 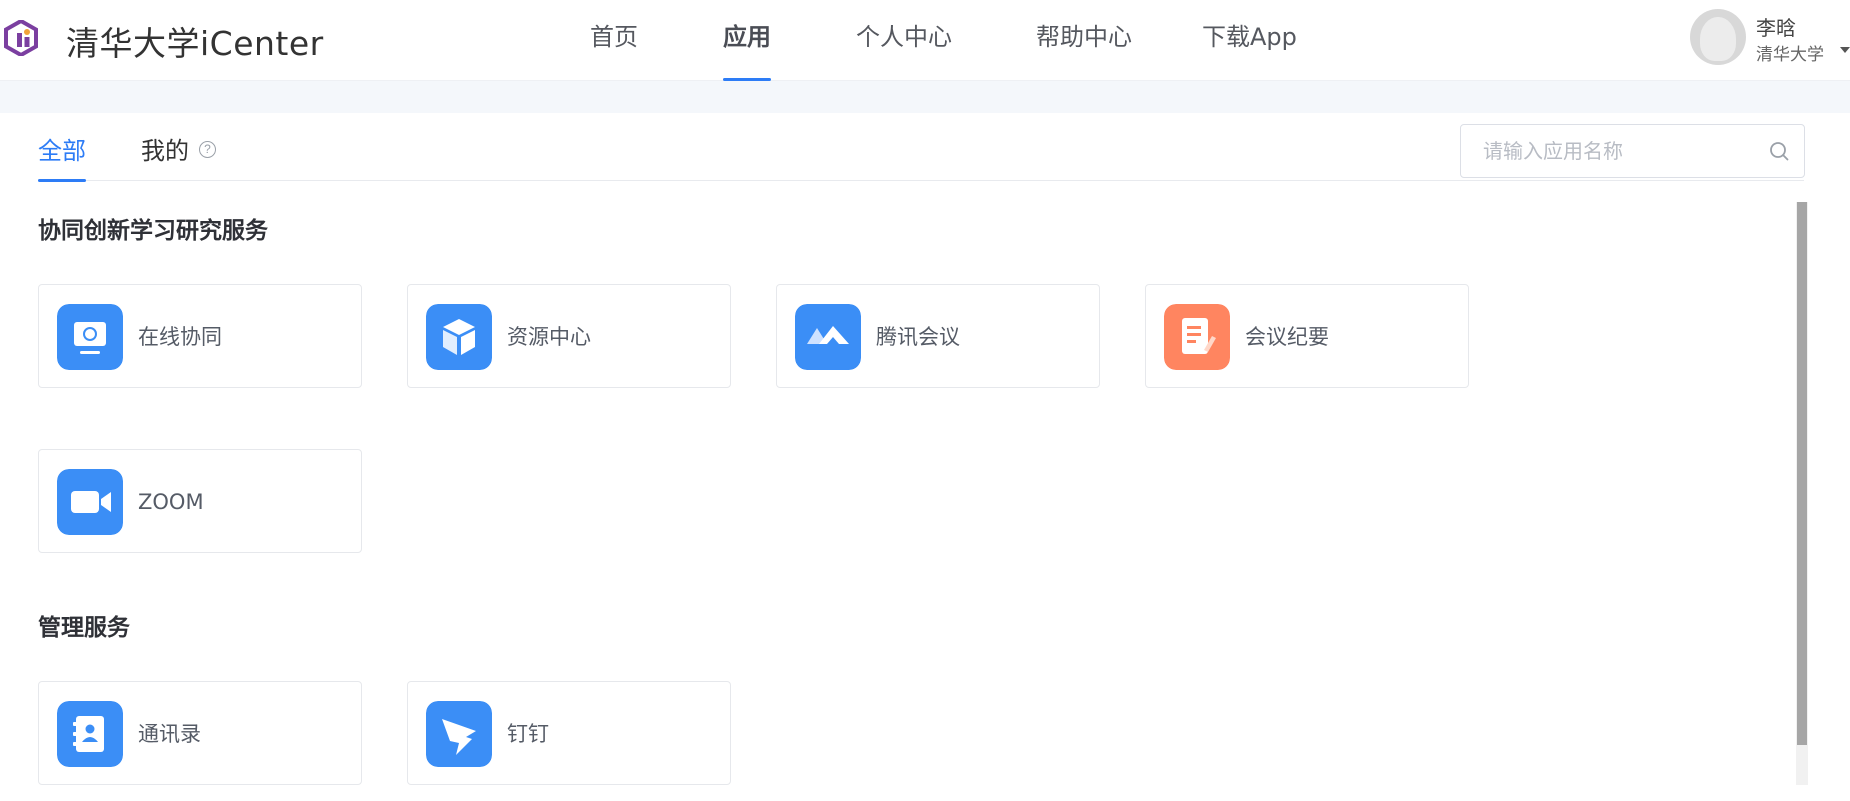 I want to click on app-label: ZOOM, so click(x=171, y=502).